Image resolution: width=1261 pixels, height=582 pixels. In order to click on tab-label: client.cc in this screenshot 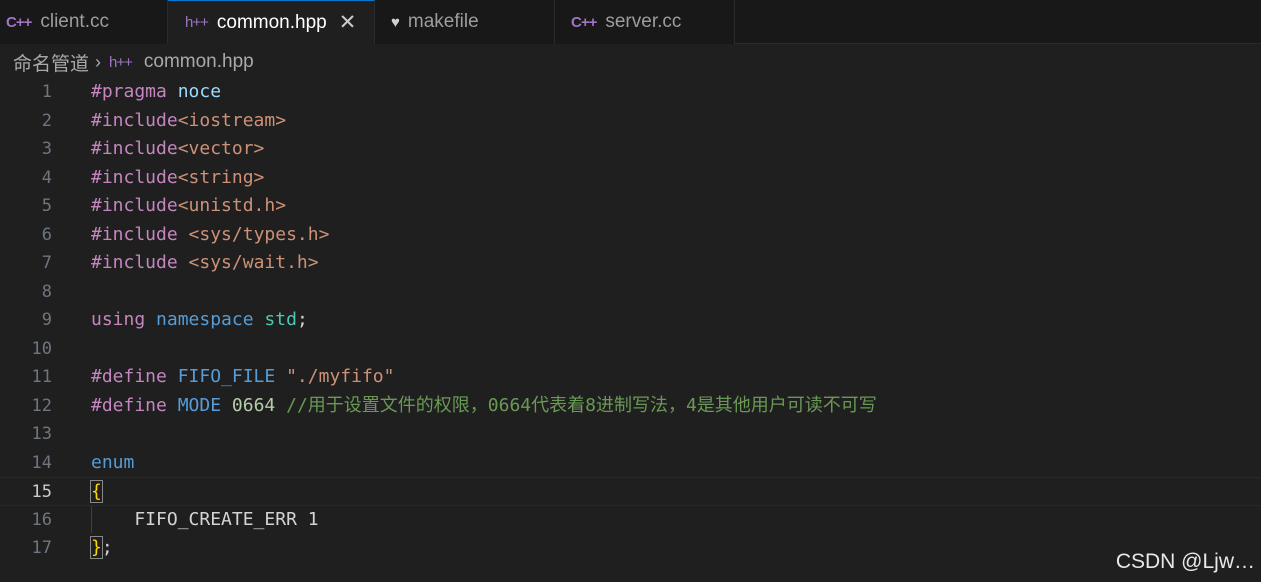, I will do `click(74, 21)`.